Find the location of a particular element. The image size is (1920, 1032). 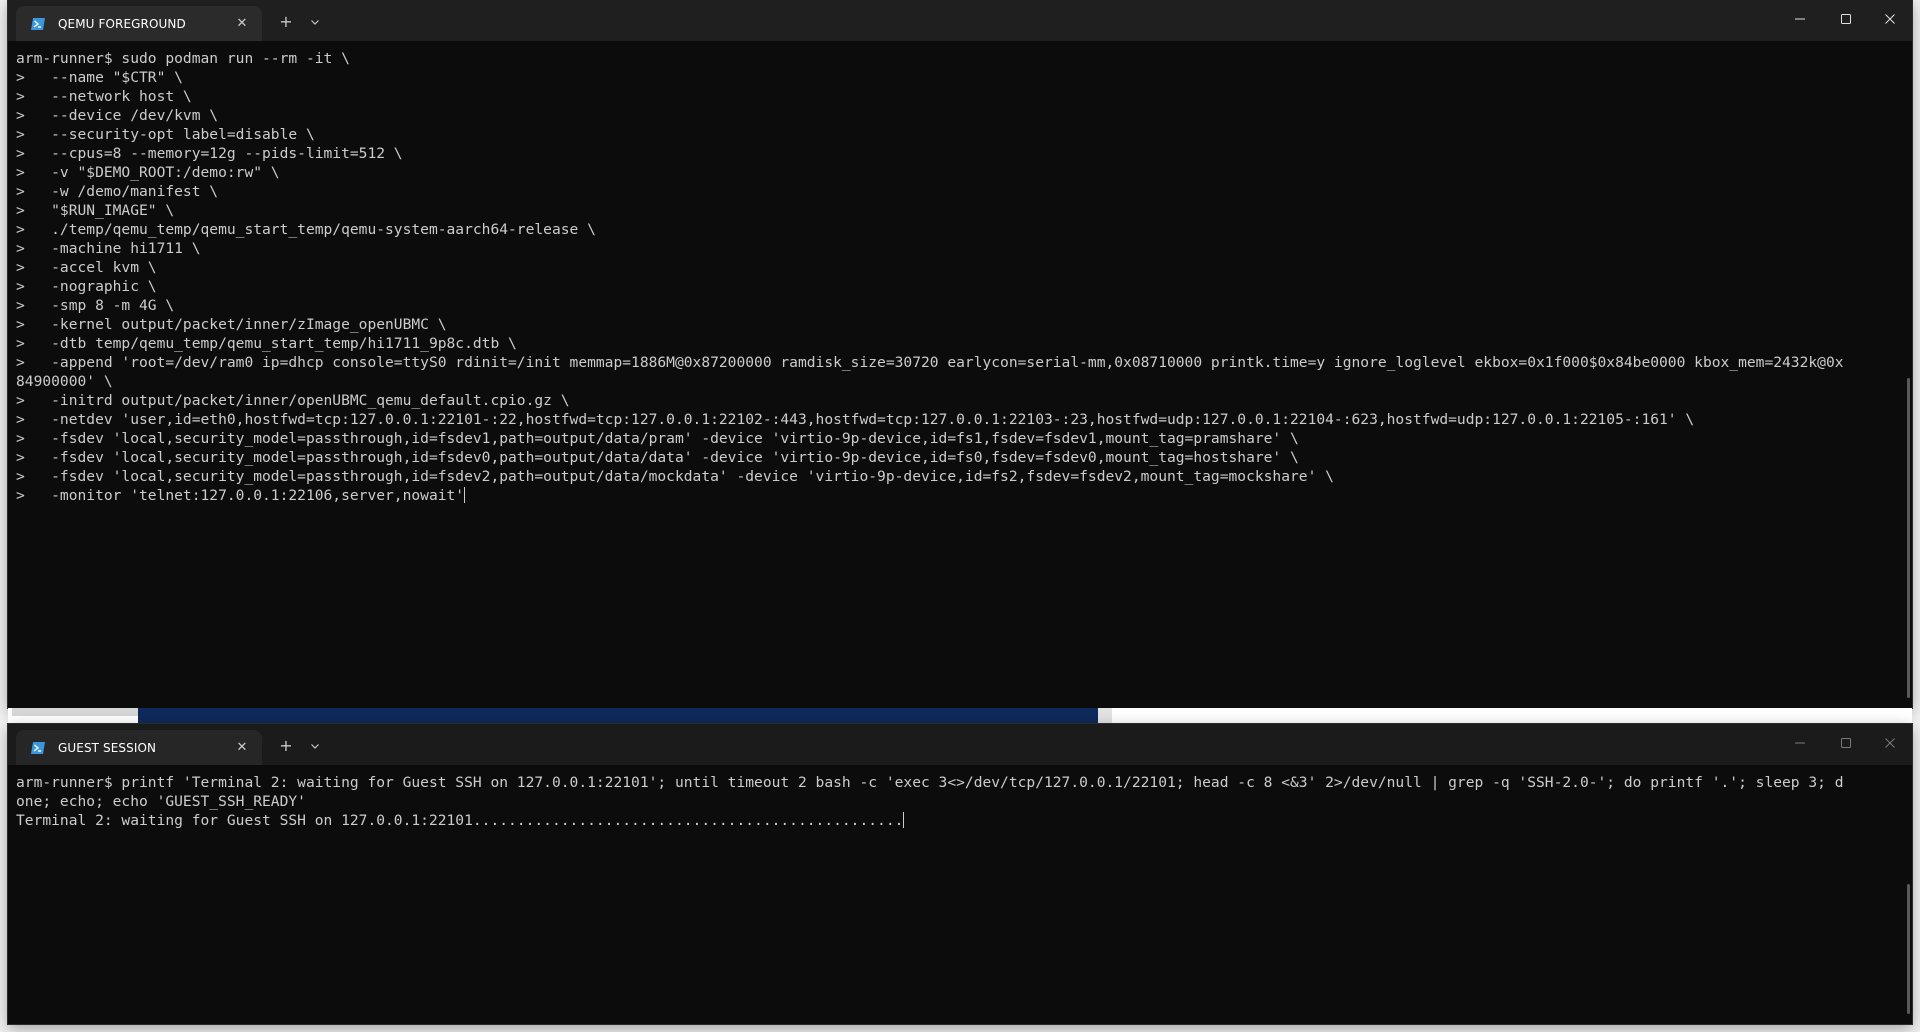

titlebar: GUEST SESSION ✕ + is located at coordinates (960, 744).